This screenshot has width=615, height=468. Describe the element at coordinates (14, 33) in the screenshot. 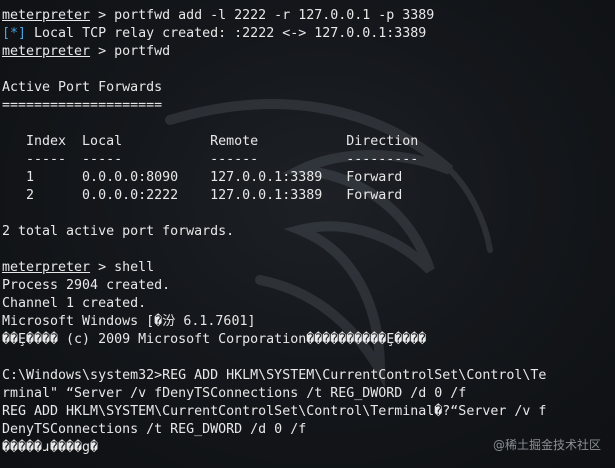

I see `status-marker: [*]` at that location.